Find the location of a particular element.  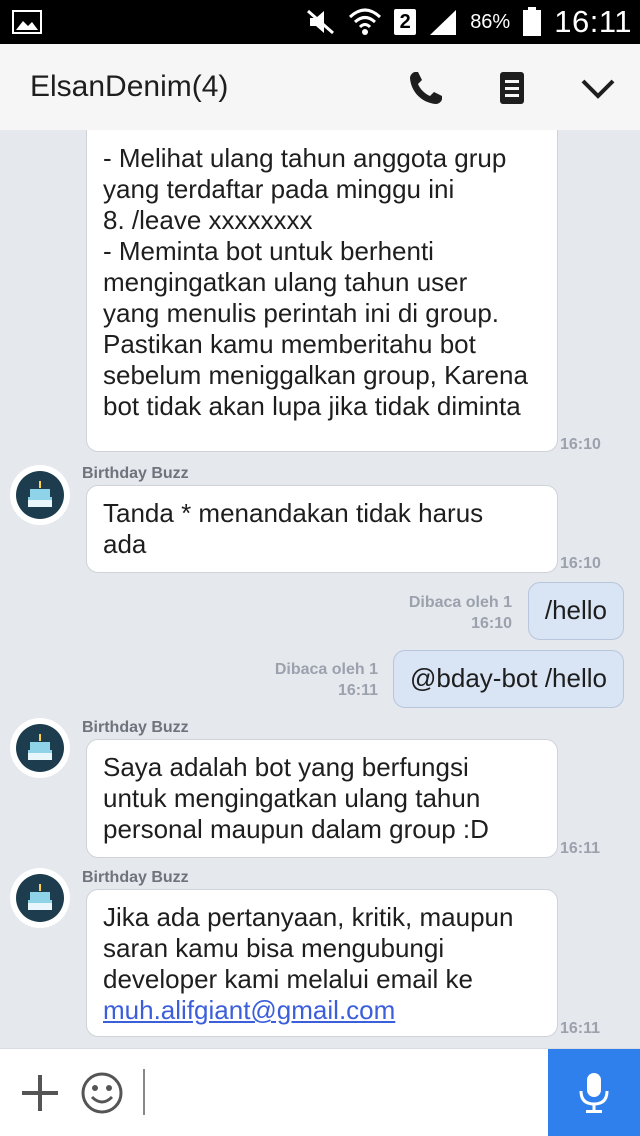

read-receipt: Dibaca oleh 1 16:11 is located at coordinates (326, 680).